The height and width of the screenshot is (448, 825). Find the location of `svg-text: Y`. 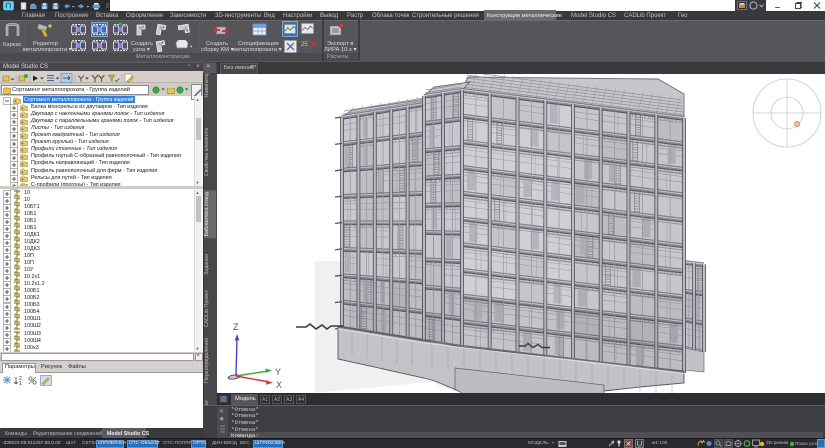

svg-text: Y is located at coordinates (278, 372).